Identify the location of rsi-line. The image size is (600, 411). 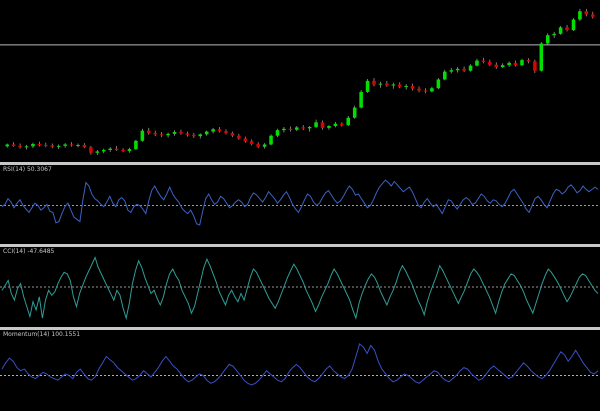
(300, 202).